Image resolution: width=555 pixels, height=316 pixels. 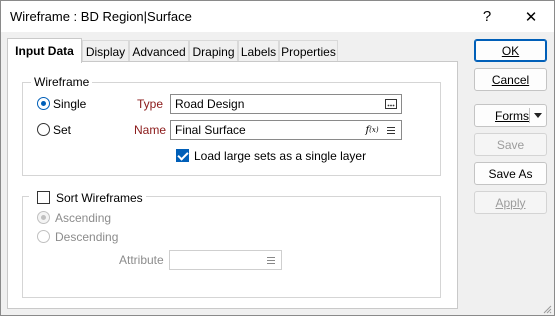 I want to click on title-bar: Wireframe : BD Region|Surface ? ✕, so click(x=277, y=16).